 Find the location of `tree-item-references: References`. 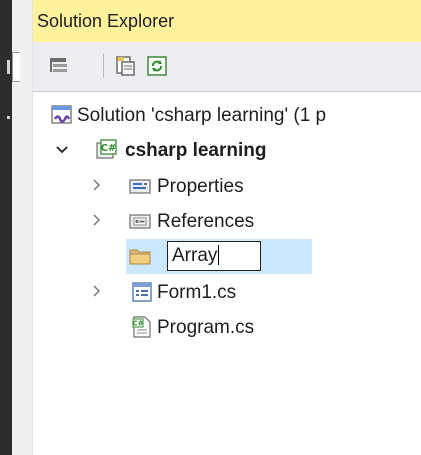

tree-item-references: References is located at coordinates (227, 221).